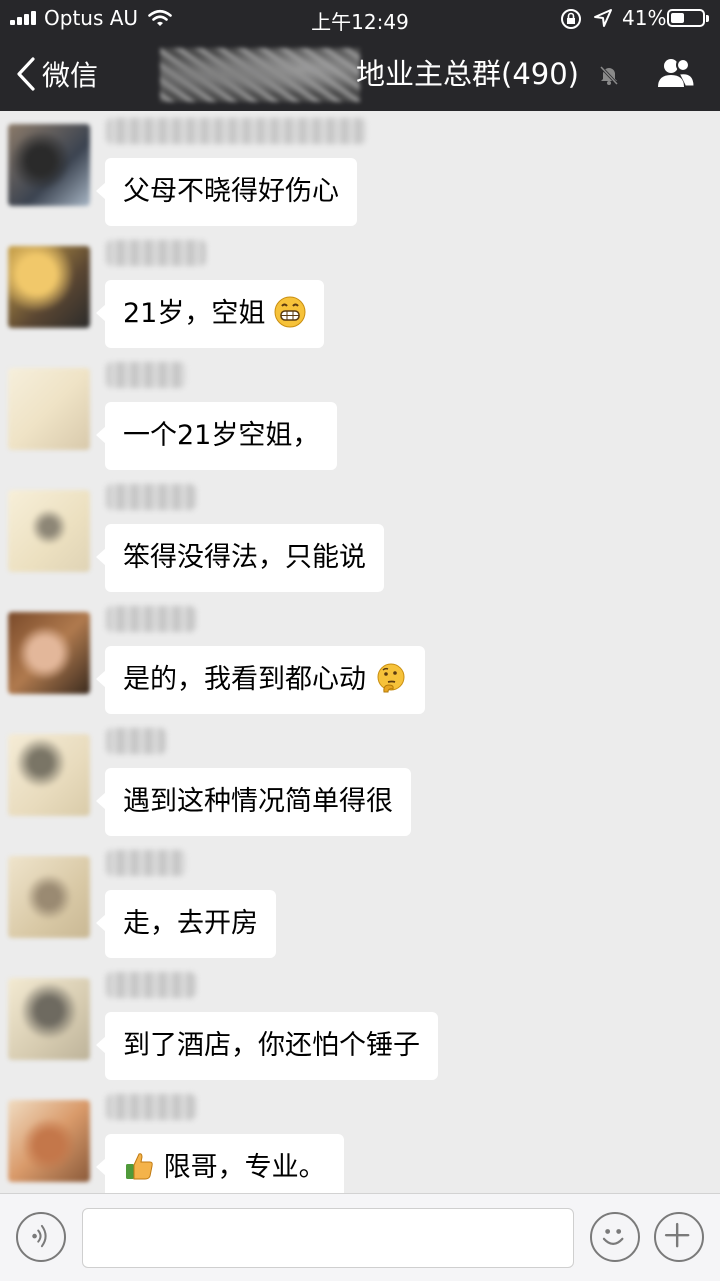 Image resolution: width=720 pixels, height=1281 pixels. What do you see at coordinates (258, 801) in the screenshot?
I see `message-text: 遇到这种情况简单得很` at bounding box center [258, 801].